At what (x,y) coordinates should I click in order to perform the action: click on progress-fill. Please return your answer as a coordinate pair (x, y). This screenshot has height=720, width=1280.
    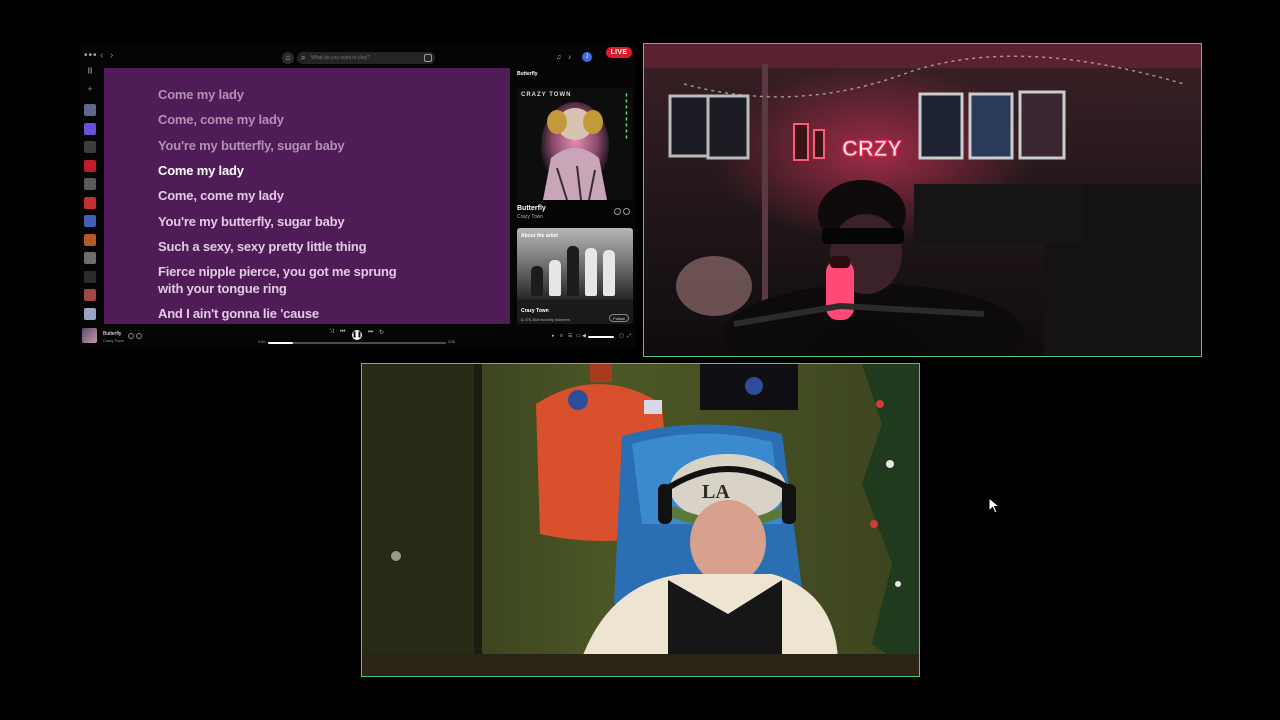
    Looking at the image, I should click on (280, 343).